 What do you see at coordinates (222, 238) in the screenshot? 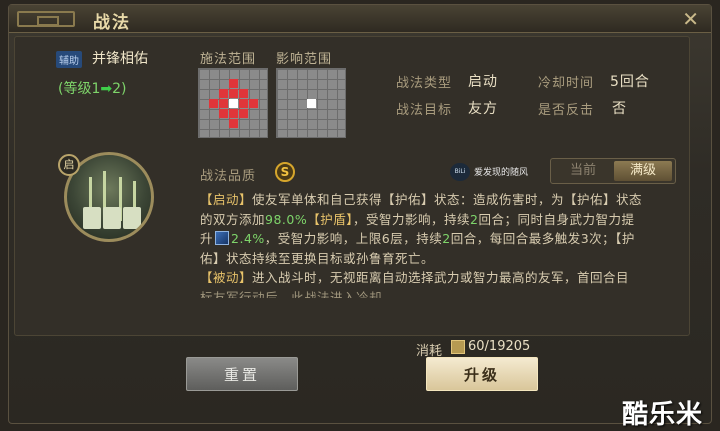
I see `buff-icon` at bounding box center [222, 238].